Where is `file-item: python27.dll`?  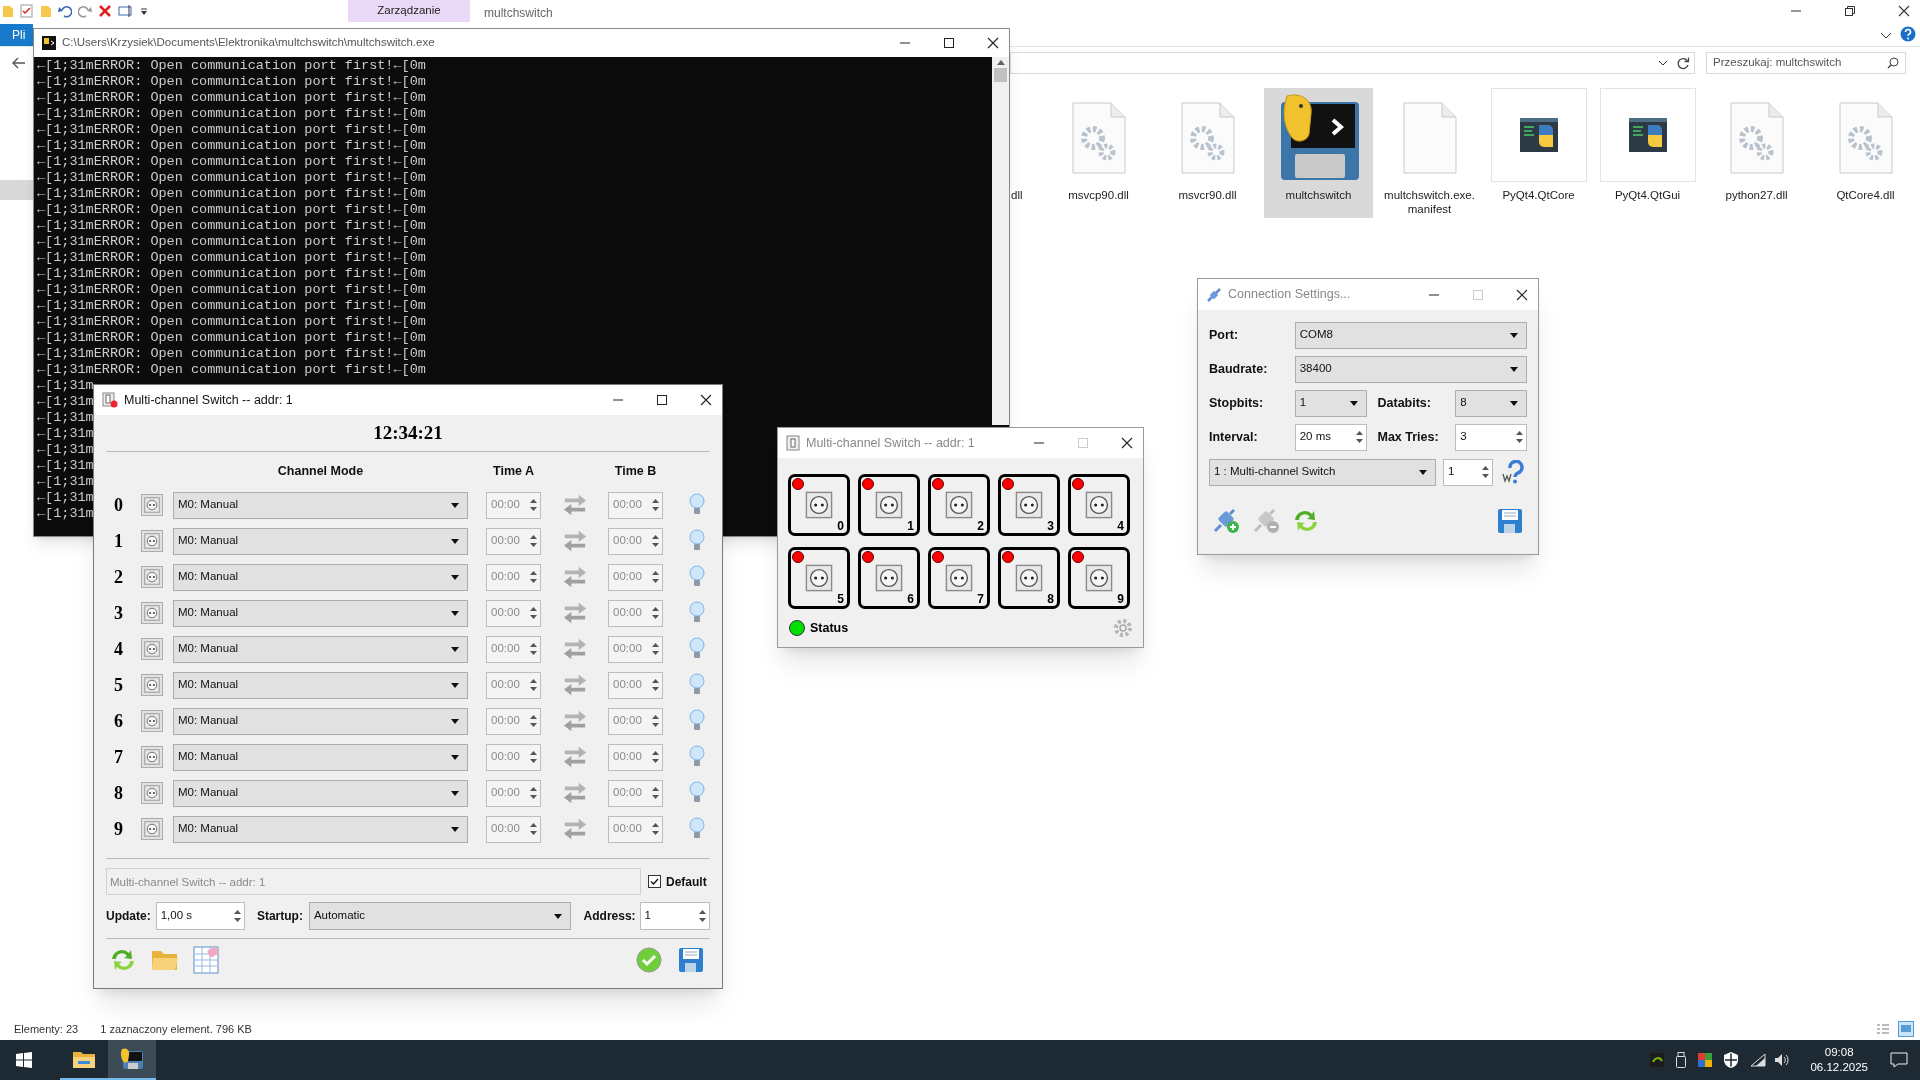 file-item: python27.dll is located at coordinates (1756, 153).